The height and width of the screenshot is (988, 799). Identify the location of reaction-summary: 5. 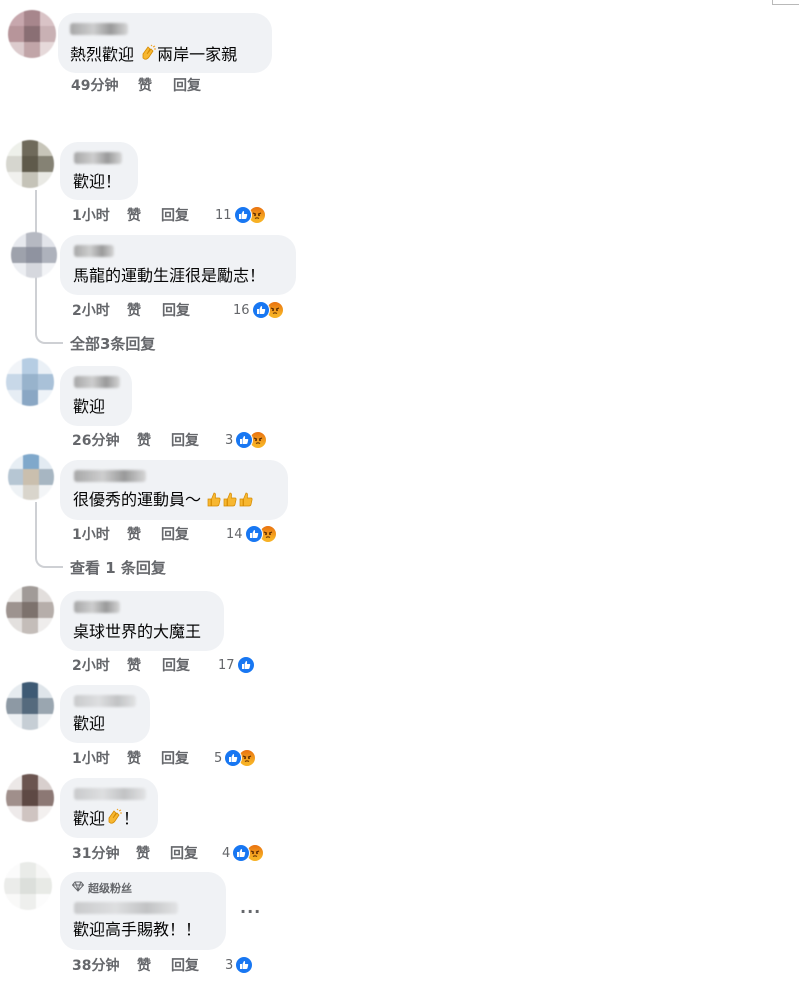
(235, 758).